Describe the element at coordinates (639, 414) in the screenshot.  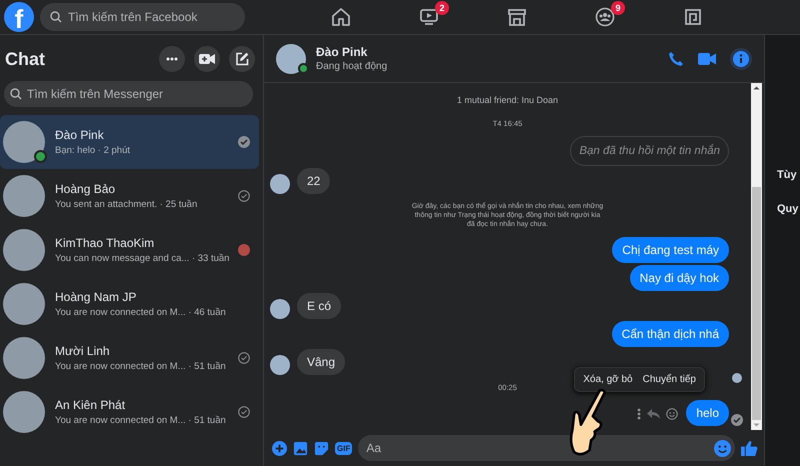
I see `more-vertical-icon` at that location.